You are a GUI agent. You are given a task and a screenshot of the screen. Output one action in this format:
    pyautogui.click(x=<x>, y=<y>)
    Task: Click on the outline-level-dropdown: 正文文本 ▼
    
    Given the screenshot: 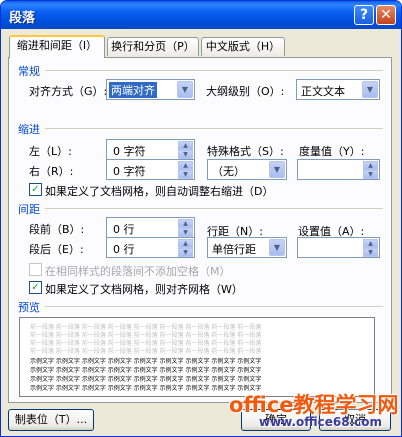 What is the action you would take?
    pyautogui.click(x=338, y=89)
    